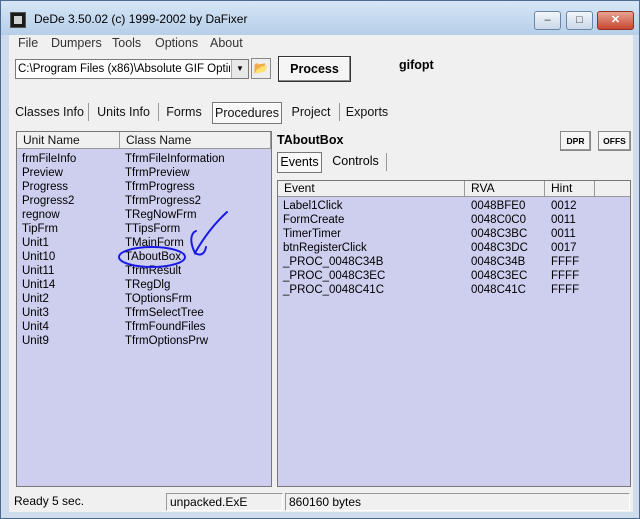 This screenshot has width=640, height=519. What do you see at coordinates (35, 327) in the screenshot?
I see `unit-name-cell: Unit4` at bounding box center [35, 327].